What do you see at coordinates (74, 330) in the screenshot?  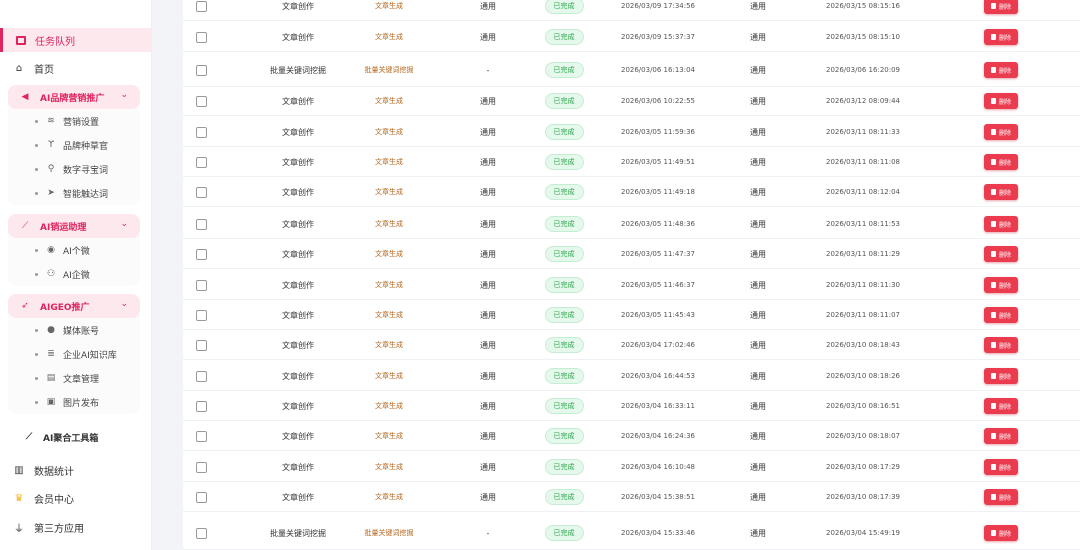 I see `nav-item-media-accounts: ● 媒体账号` at bounding box center [74, 330].